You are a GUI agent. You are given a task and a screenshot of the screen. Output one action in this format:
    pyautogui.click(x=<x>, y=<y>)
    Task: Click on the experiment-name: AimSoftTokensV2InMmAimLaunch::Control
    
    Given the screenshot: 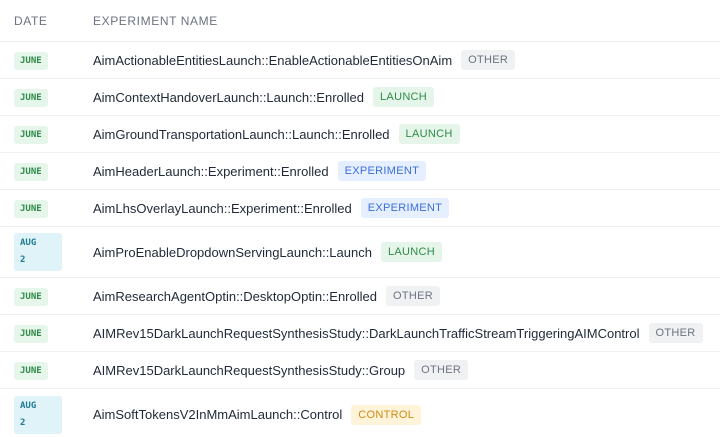 What is the action you would take?
    pyautogui.click(x=217, y=414)
    